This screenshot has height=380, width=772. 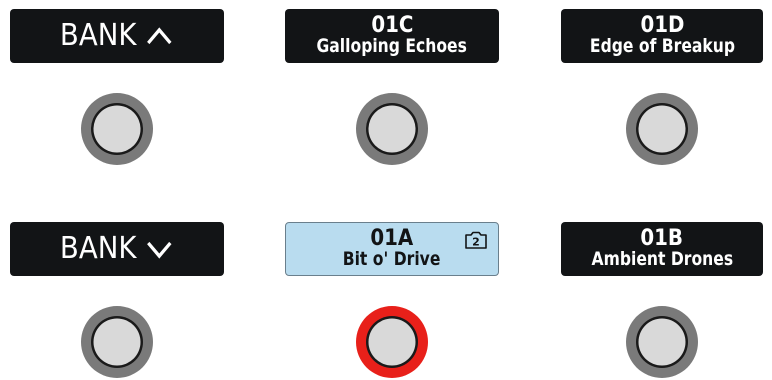 What do you see at coordinates (392, 129) in the screenshot?
I see `preset-01c-footswitch` at bounding box center [392, 129].